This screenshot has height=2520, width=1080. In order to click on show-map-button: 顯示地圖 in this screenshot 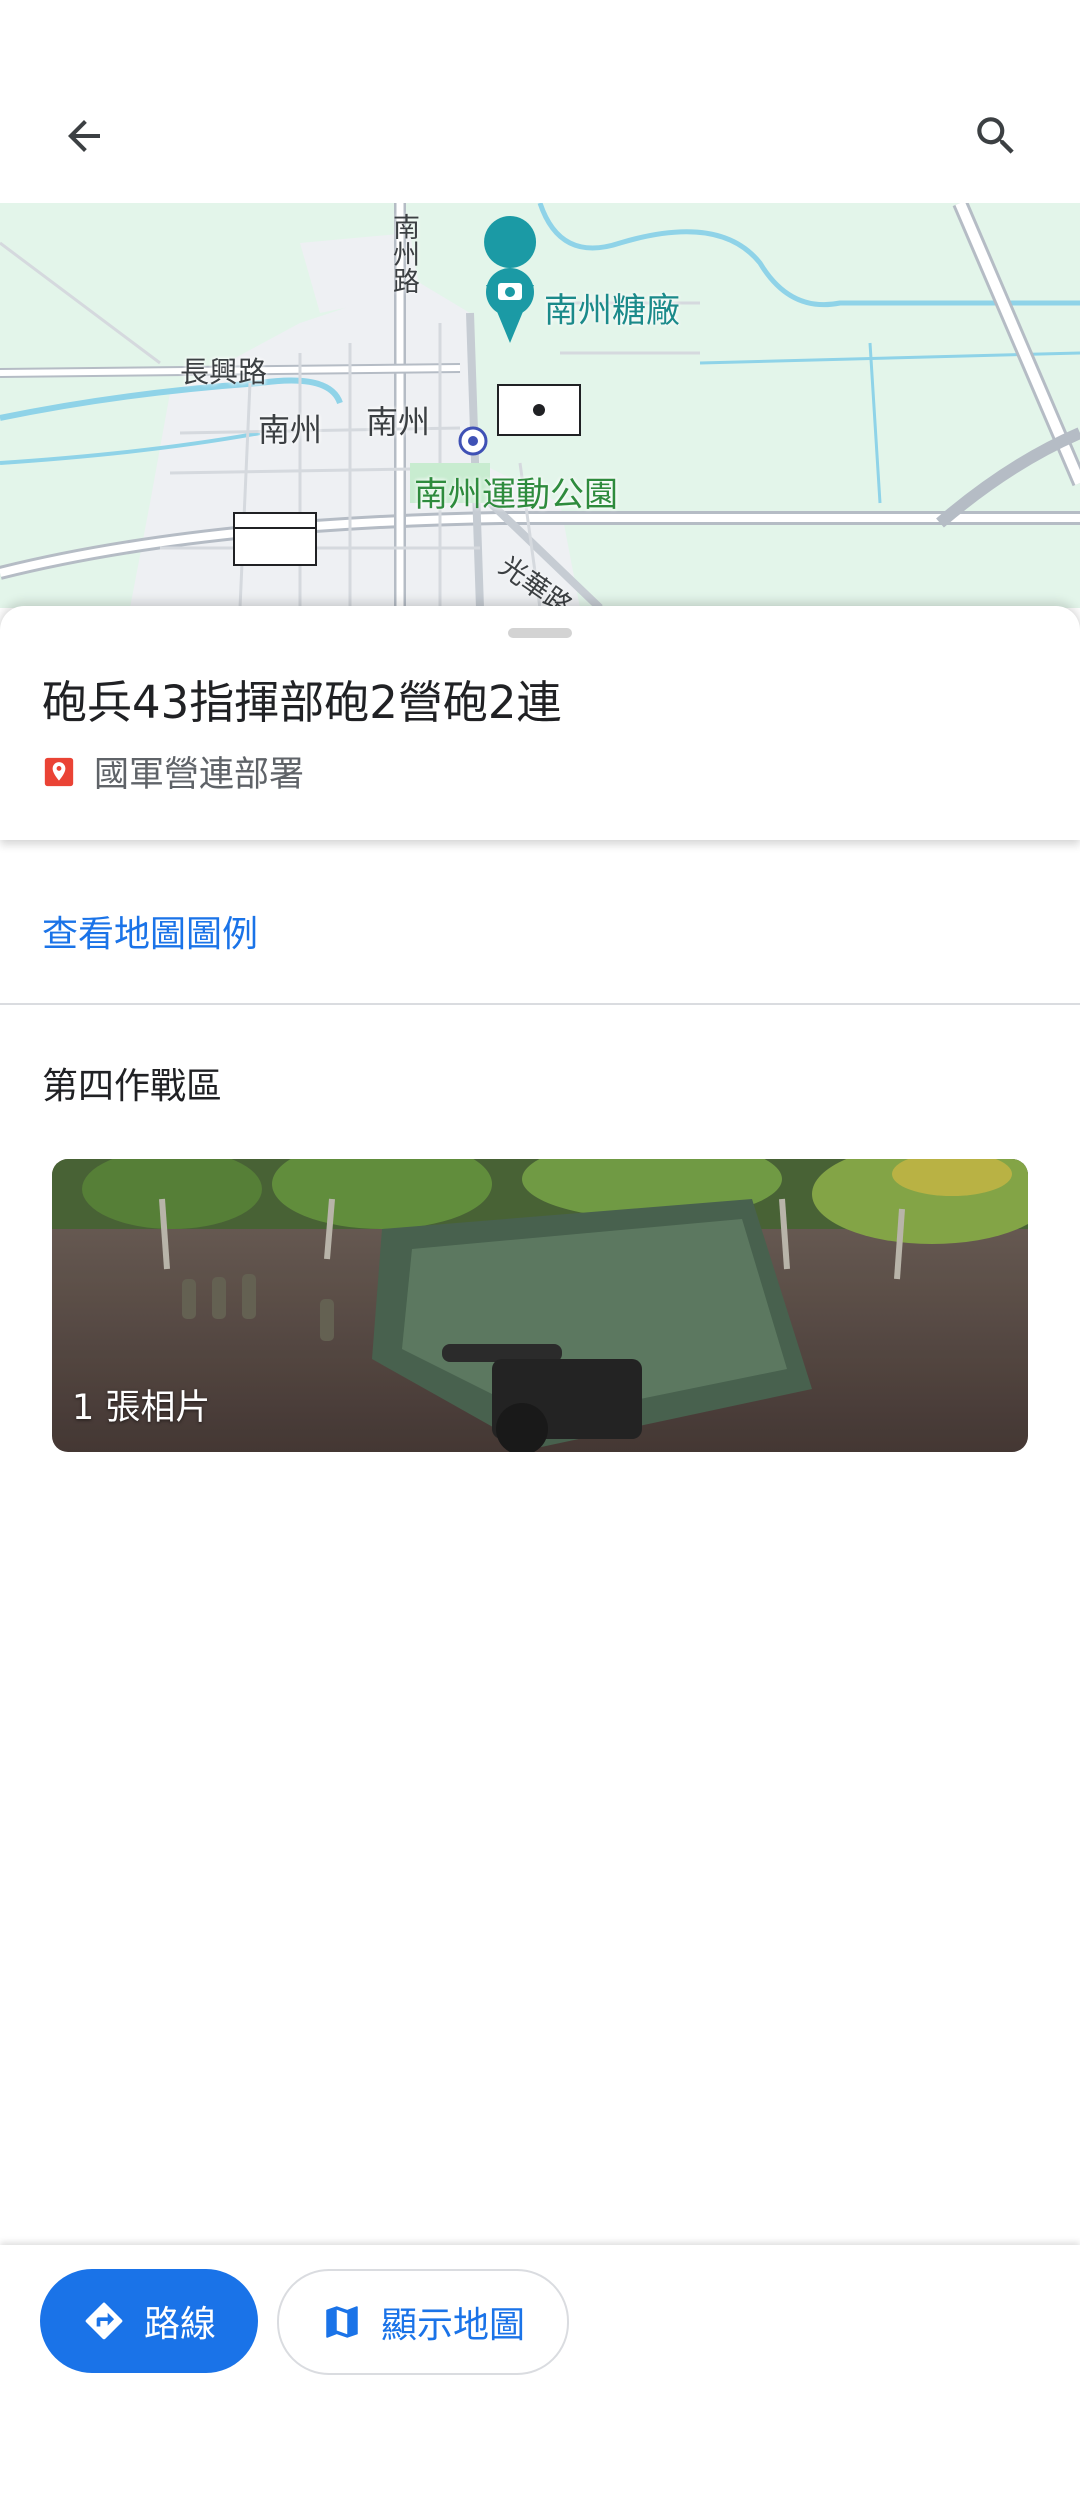, I will do `click(423, 2322)`.